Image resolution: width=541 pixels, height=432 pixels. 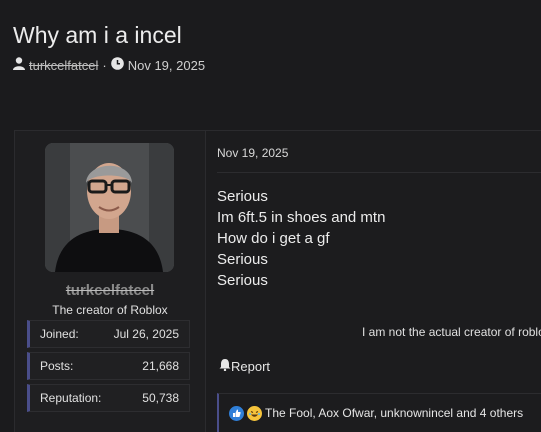 I want to click on stat-label: Joined:, so click(x=59, y=334).